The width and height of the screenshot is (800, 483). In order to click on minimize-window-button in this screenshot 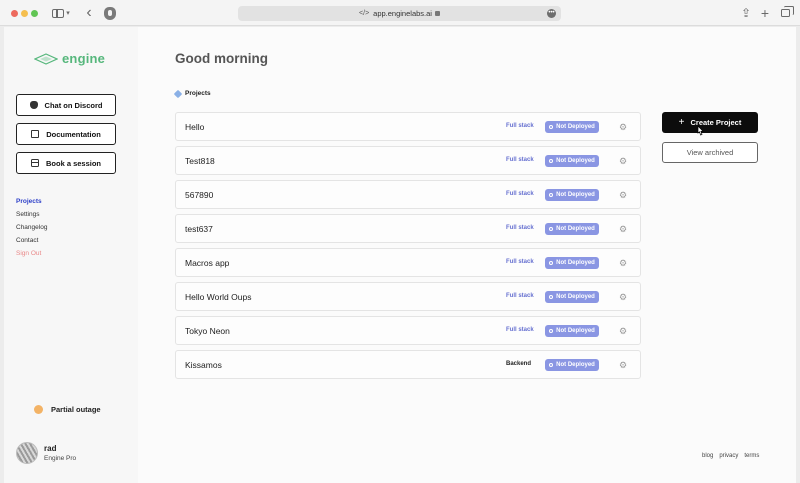, I will do `click(24, 13)`.